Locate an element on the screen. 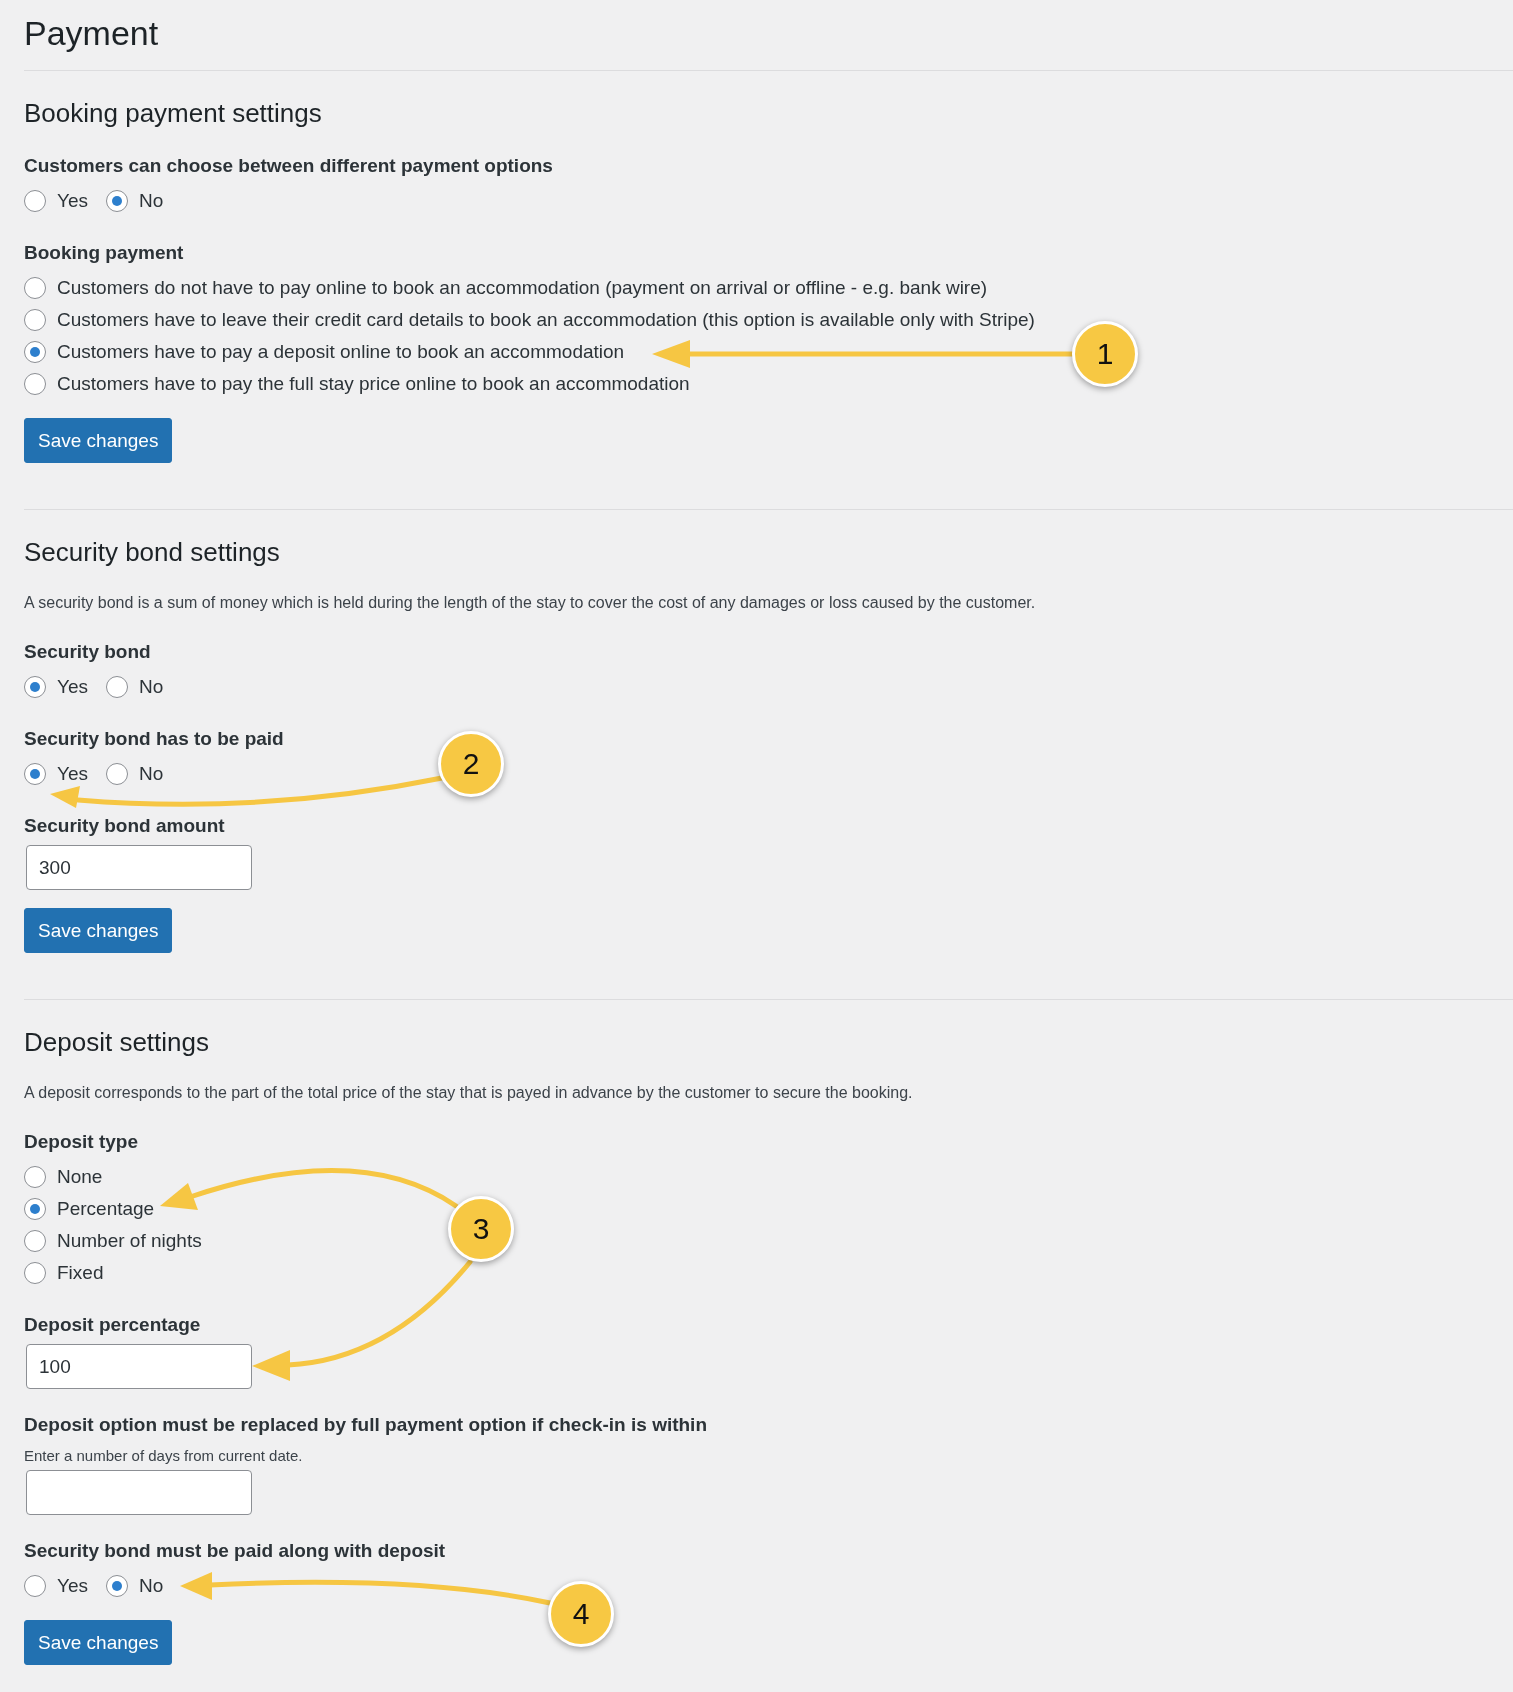 The width and height of the screenshot is (1513, 1692). field-label: Booking payment is located at coordinates (104, 253).